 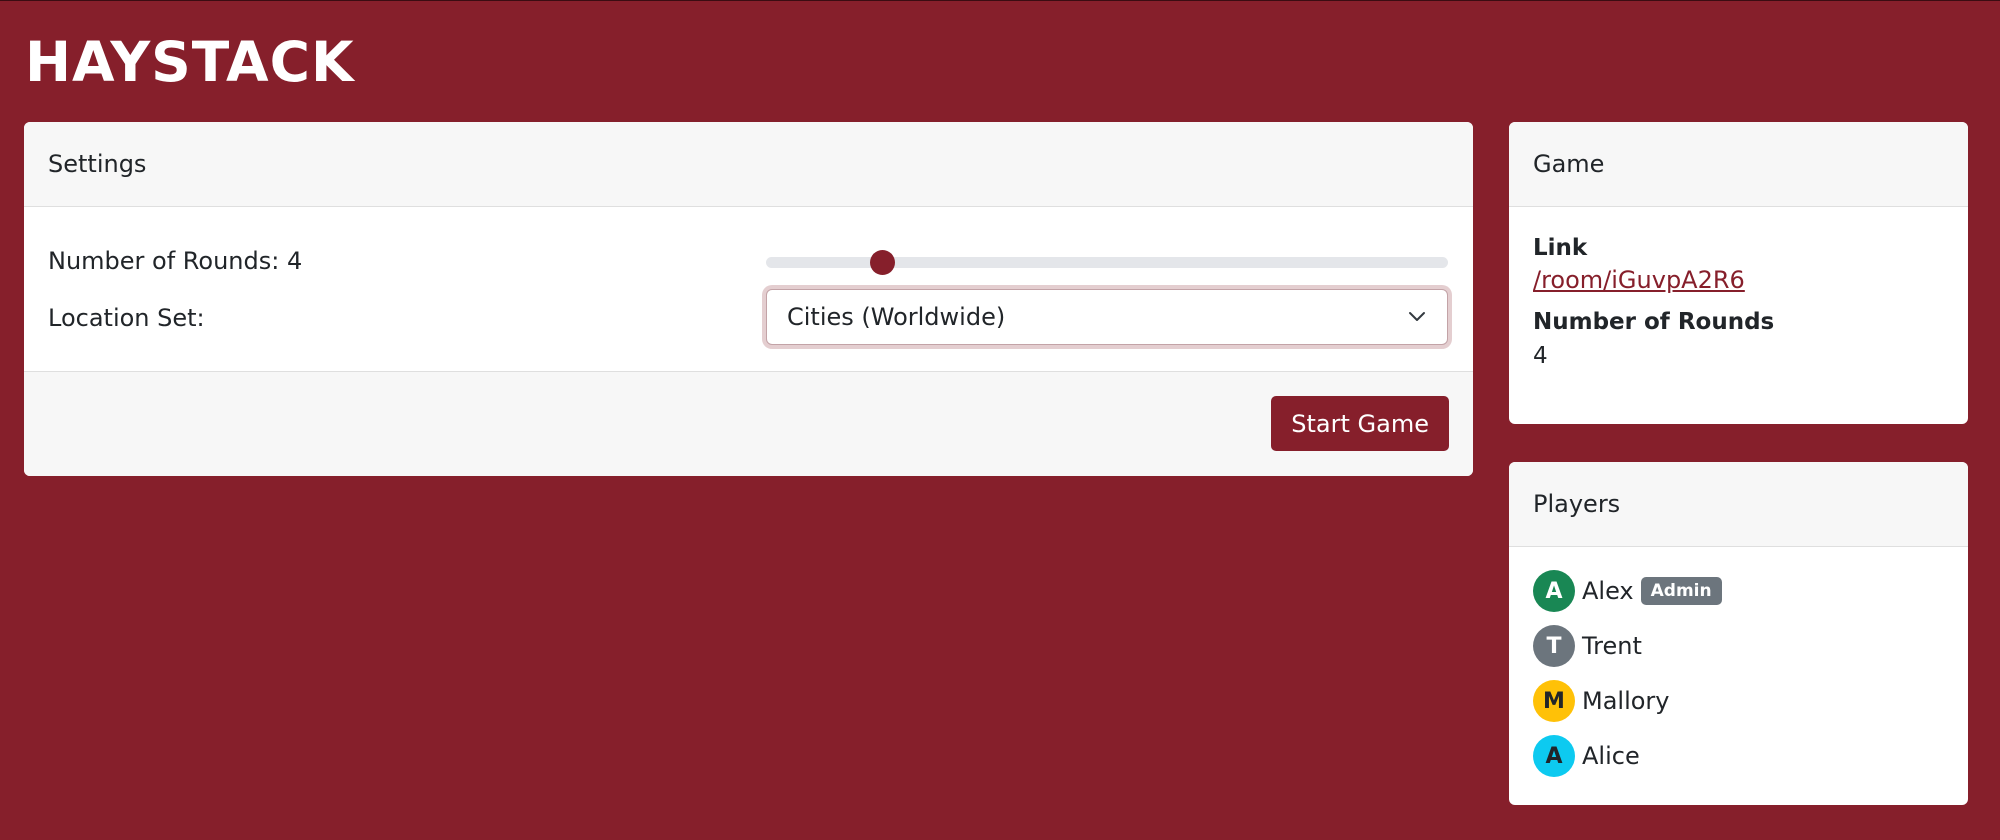 I want to click on player-row: T Trent, so click(x=1738, y=646).